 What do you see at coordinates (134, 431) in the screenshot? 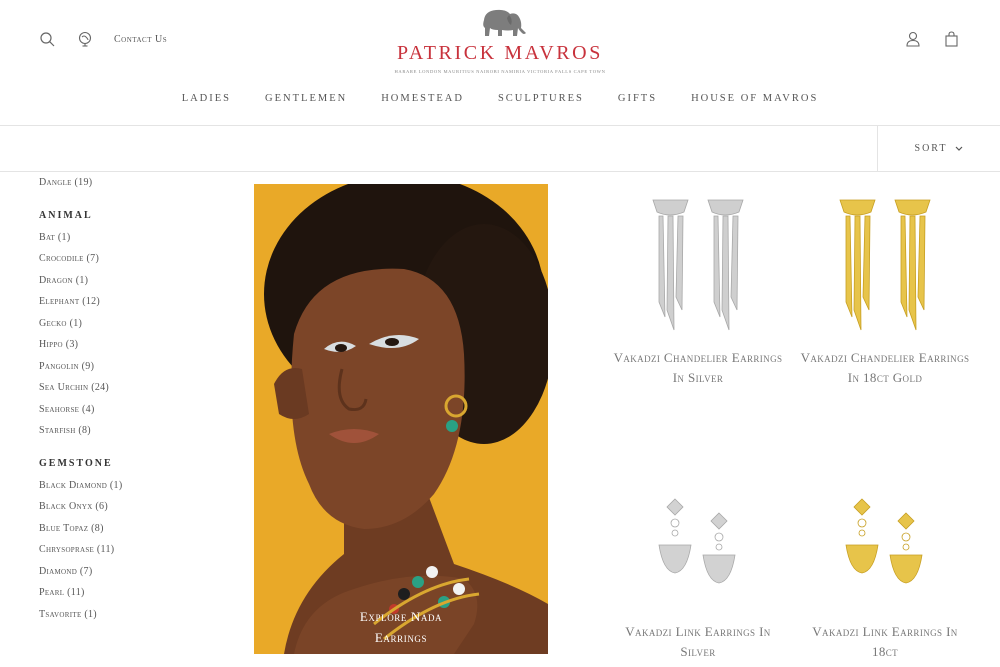
I see `filter-animal-item: Starfish (8)` at bounding box center [134, 431].